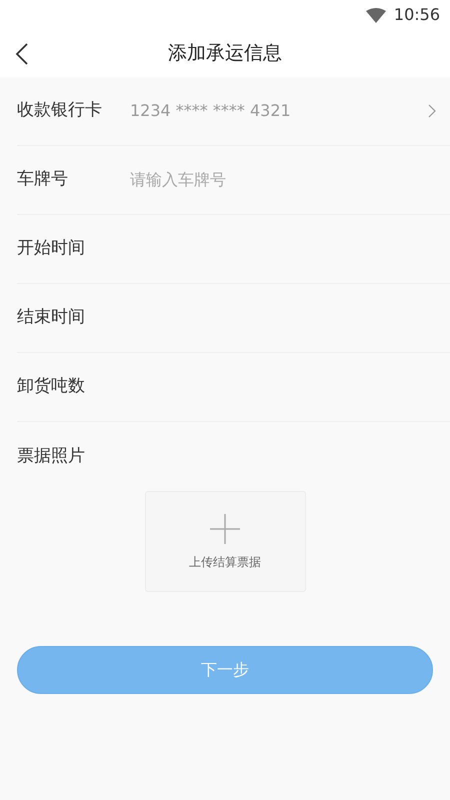  What do you see at coordinates (233, 387) in the screenshot?
I see `form-row: 卸货吨数` at bounding box center [233, 387].